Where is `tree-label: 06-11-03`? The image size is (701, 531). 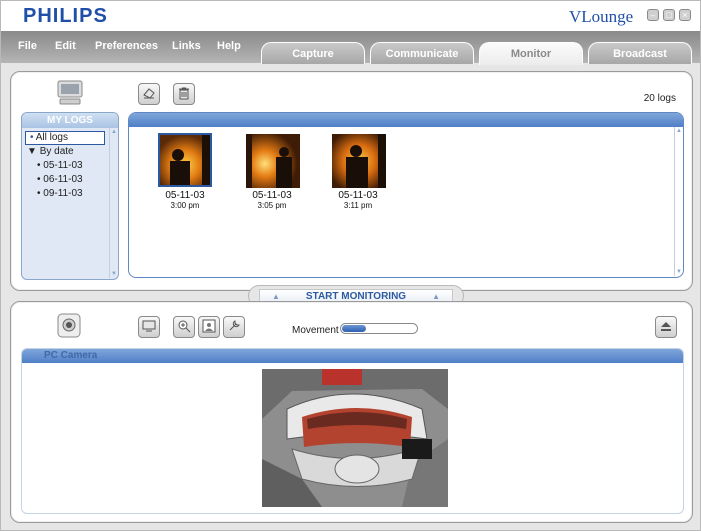
tree-label: 06-11-03 is located at coordinates (63, 179).